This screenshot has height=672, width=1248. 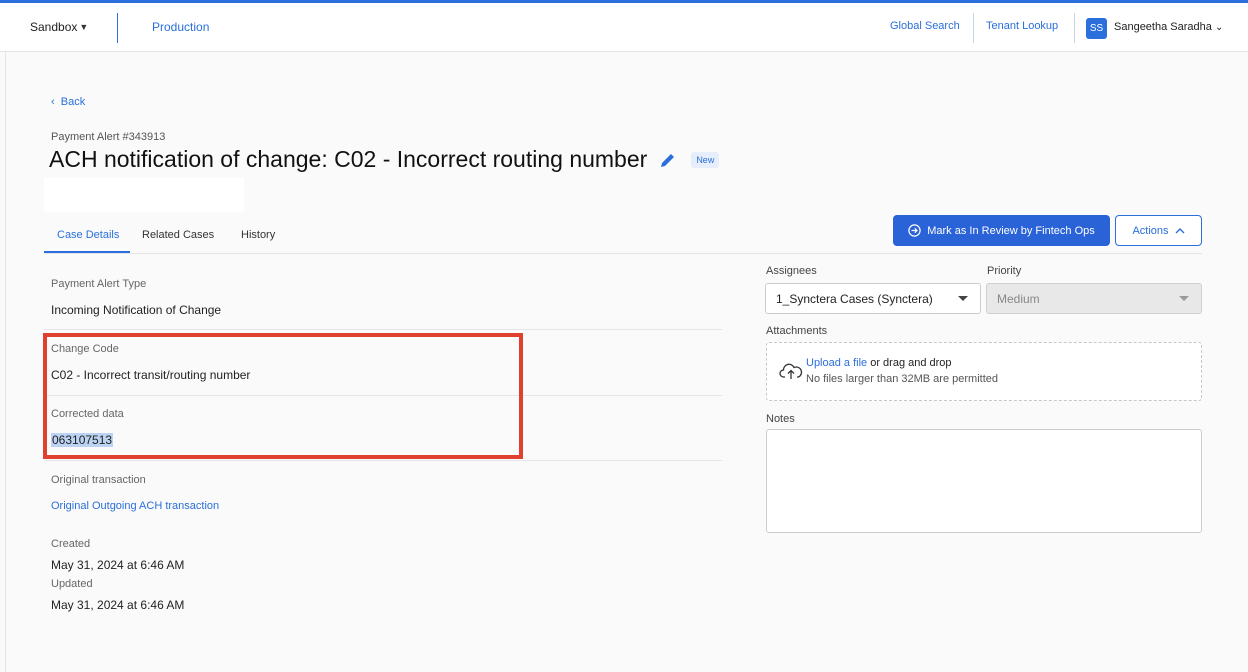 I want to click on created-label: Created, so click(x=71, y=544).